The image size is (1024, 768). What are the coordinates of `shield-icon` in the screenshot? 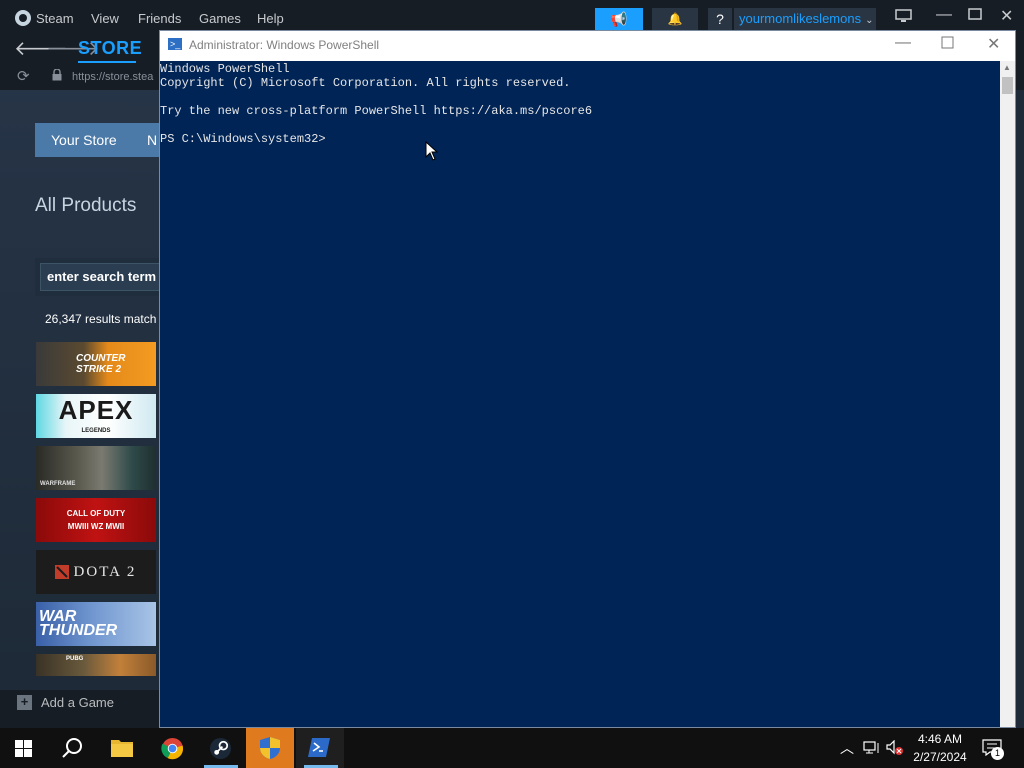 It's located at (270, 748).